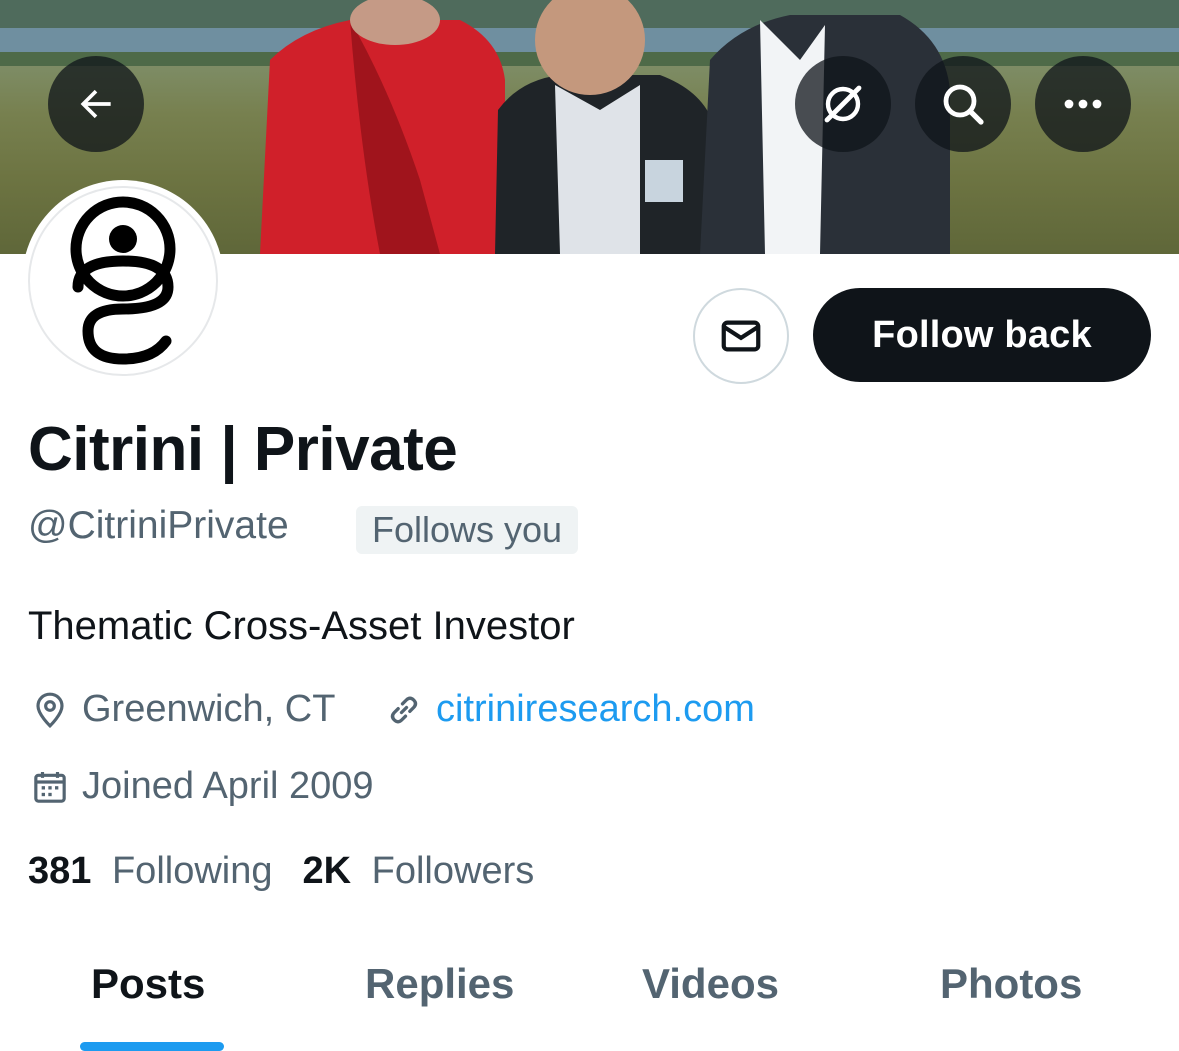 The image size is (1179, 1051). What do you see at coordinates (158, 525) in the screenshot?
I see `handle: @CitriniPrivate` at bounding box center [158, 525].